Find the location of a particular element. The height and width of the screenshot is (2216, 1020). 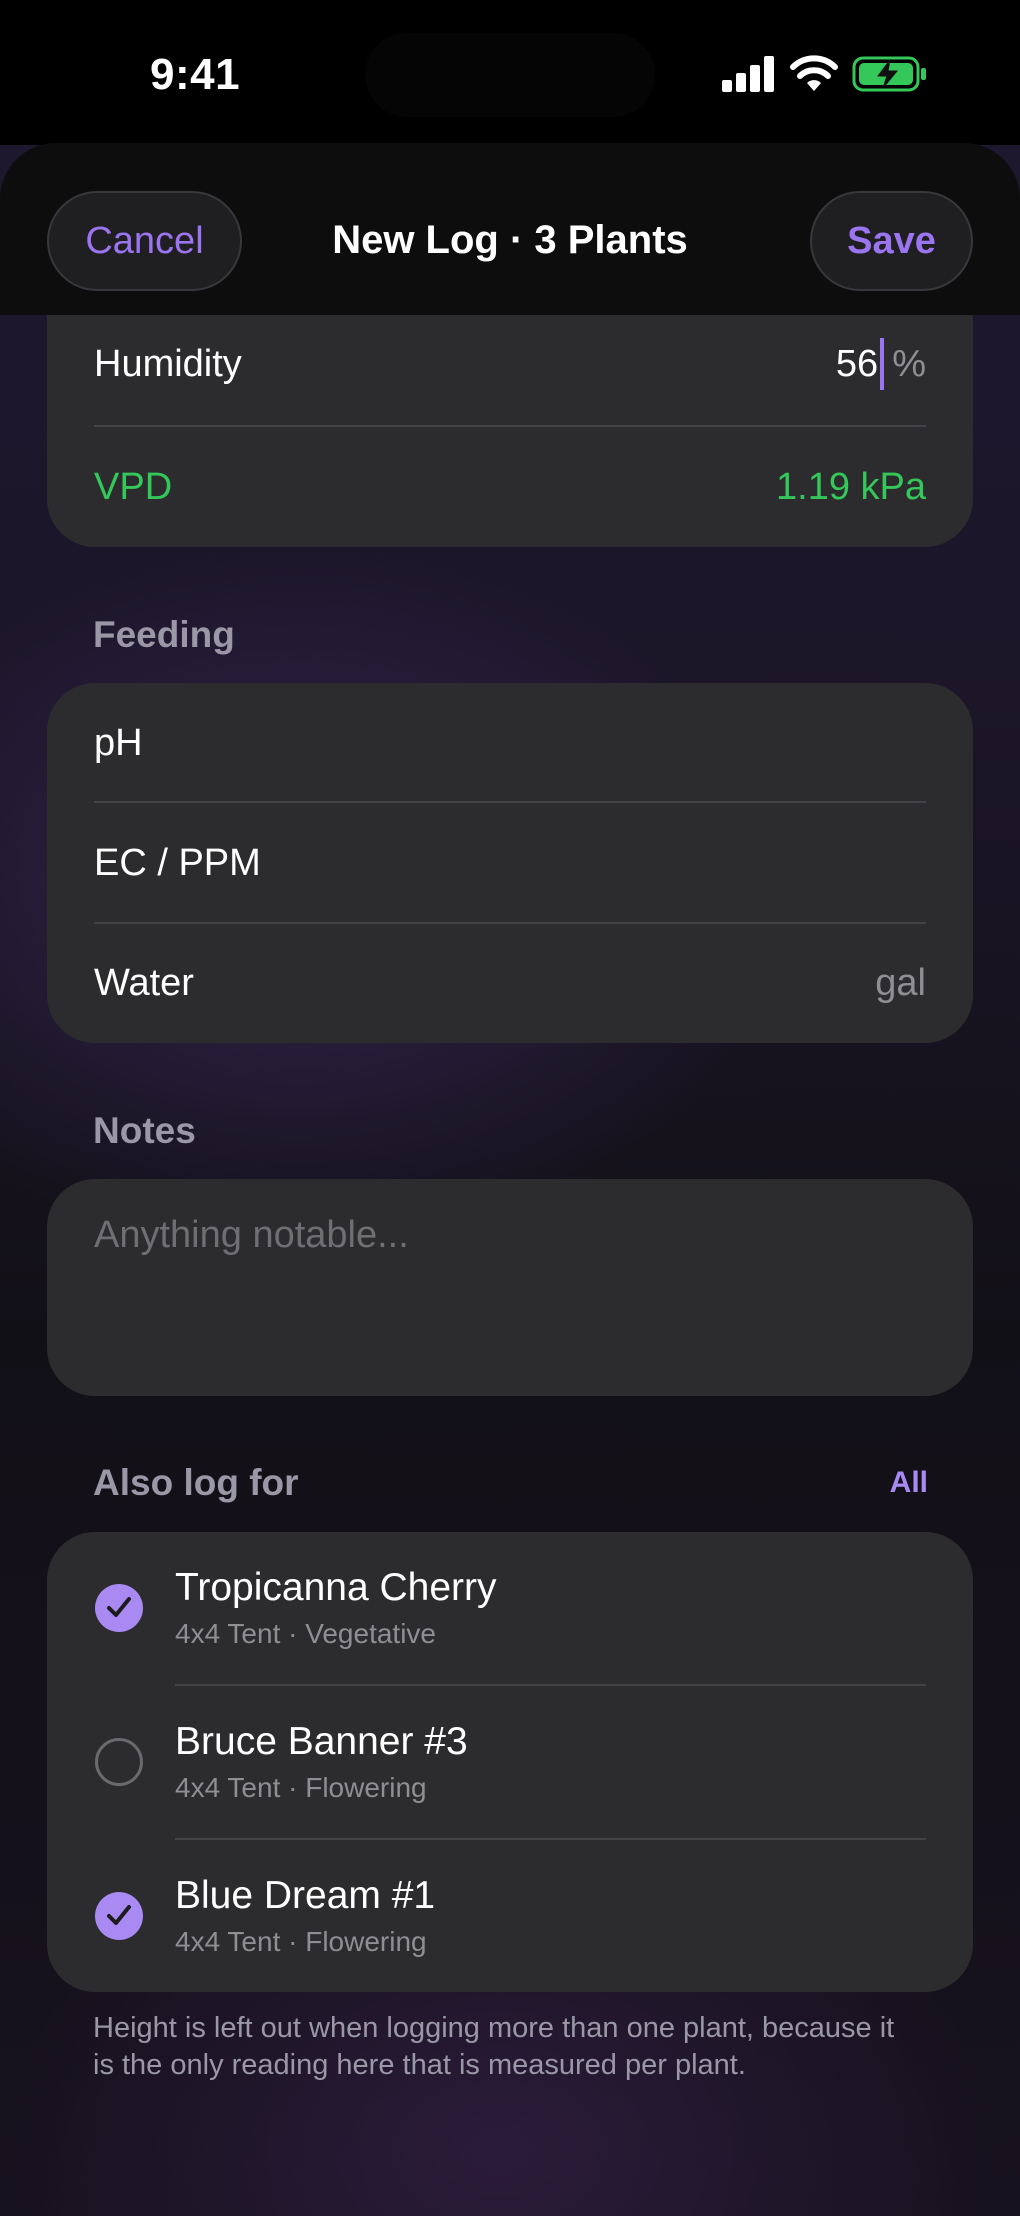

battery-charging-icon is located at coordinates (889, 74).